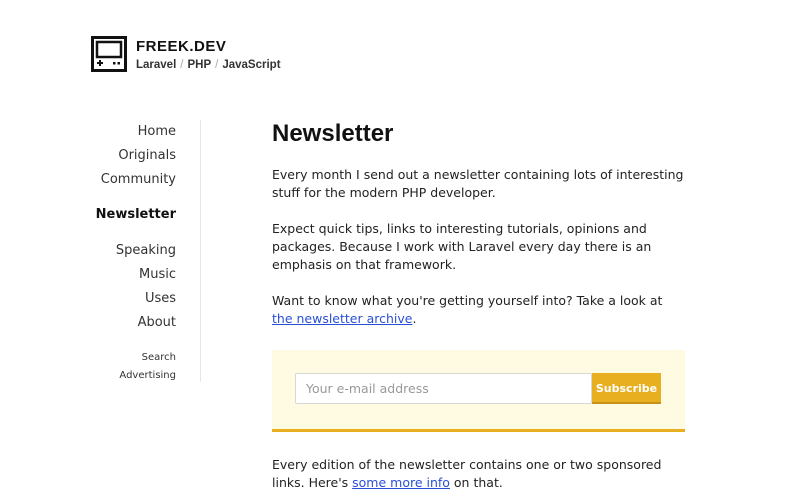  Describe the element at coordinates (157, 274) in the screenshot. I see `nav-item-music: Music` at that location.